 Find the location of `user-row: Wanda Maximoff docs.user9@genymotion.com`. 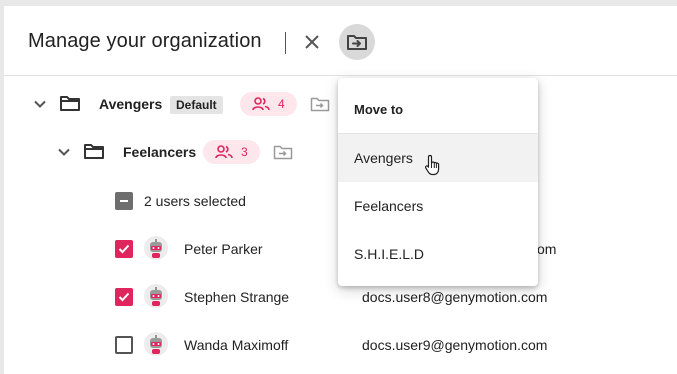

user-row: Wanda Maximoff docs.user9@genymotion.com is located at coordinates (340, 344).